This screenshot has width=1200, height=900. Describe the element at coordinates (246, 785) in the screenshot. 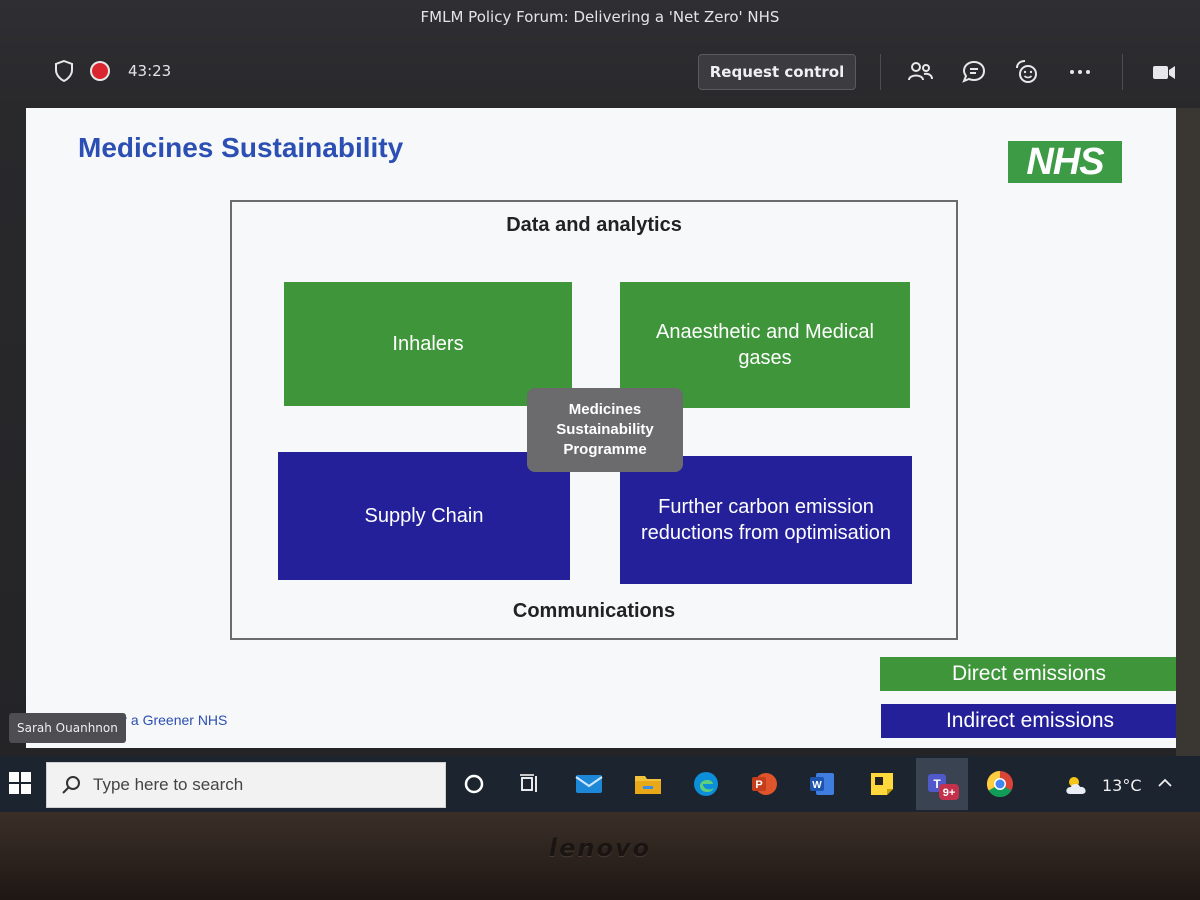

I see `taskbar-search-box: Type here to search` at that location.